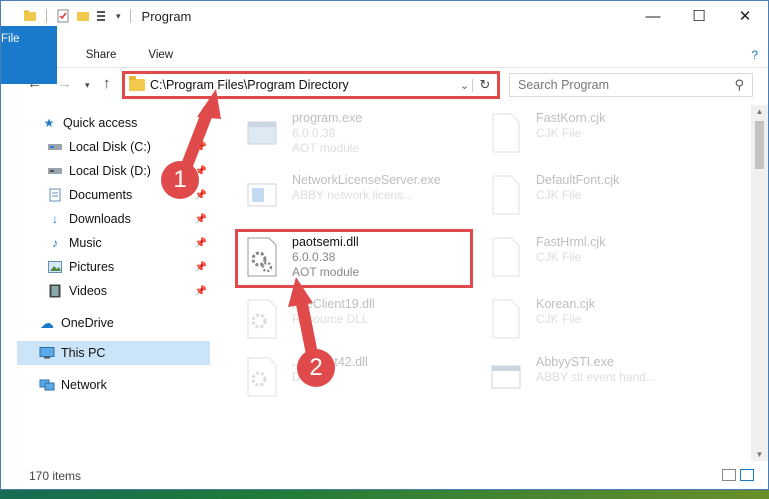 Image resolution: width=769 pixels, height=499 pixels. What do you see at coordinates (465, 85) in the screenshot?
I see `chevron-down-icon: ⌄` at bounding box center [465, 85].